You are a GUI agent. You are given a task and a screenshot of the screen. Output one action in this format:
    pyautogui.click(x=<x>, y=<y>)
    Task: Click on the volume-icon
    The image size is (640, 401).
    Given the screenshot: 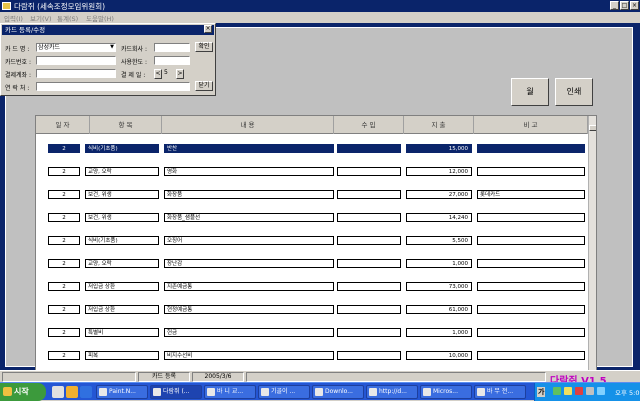 What is the action you would take?
    pyautogui.click(x=590, y=391)
    